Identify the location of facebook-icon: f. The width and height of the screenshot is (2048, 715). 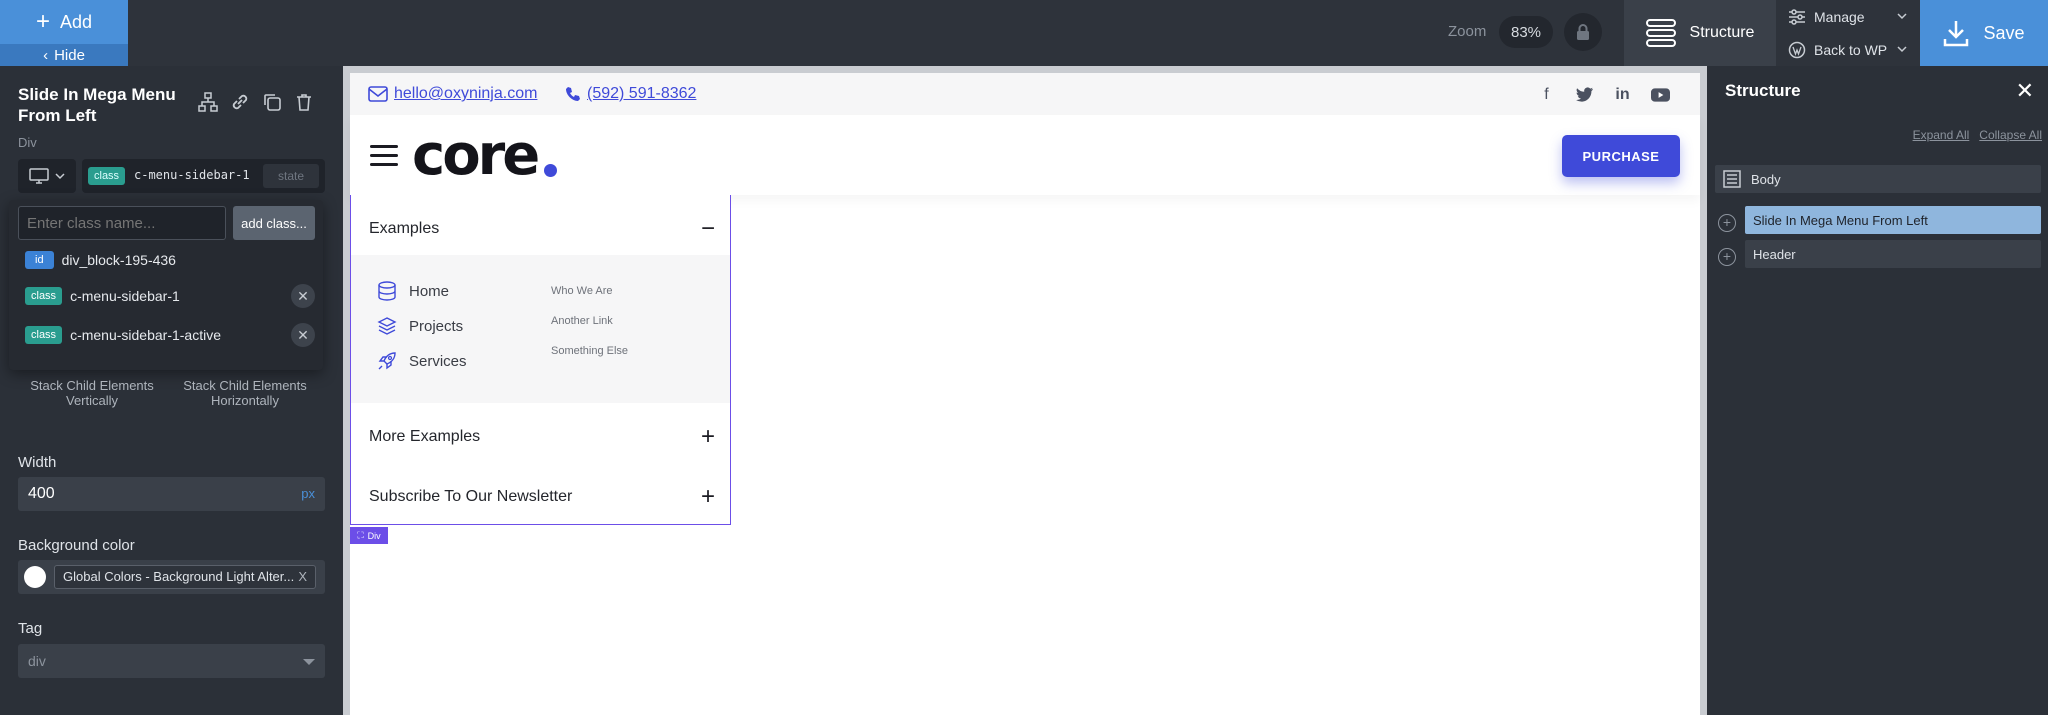
(1546, 94).